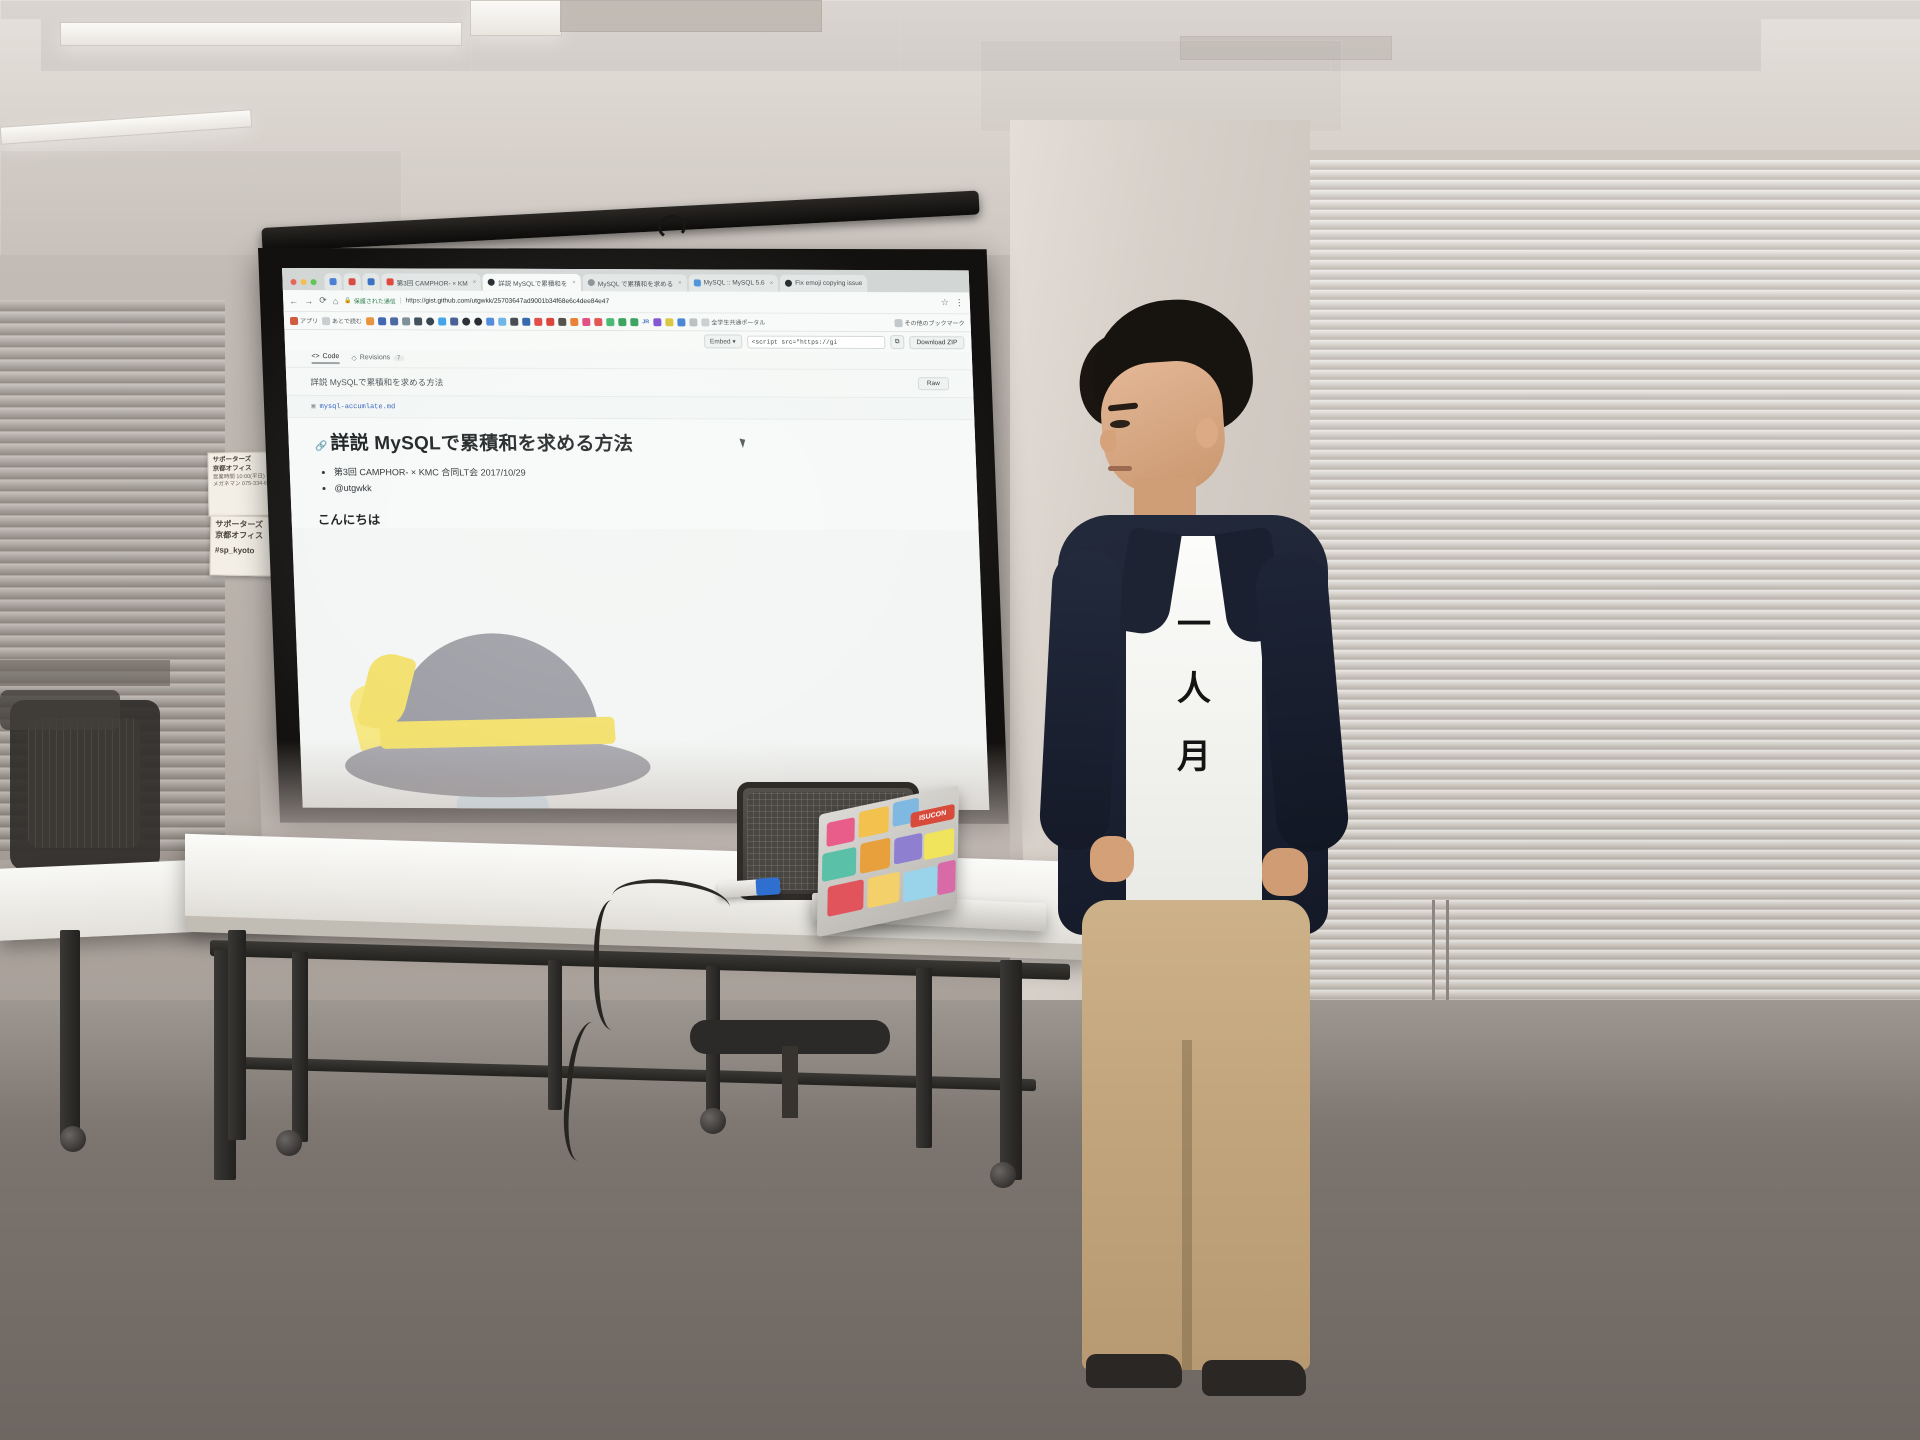  I want to click on bookmarks-bar: アプリ あとで読む JR 全学生共通ポータル その他のブックマーク, so click(627, 322).